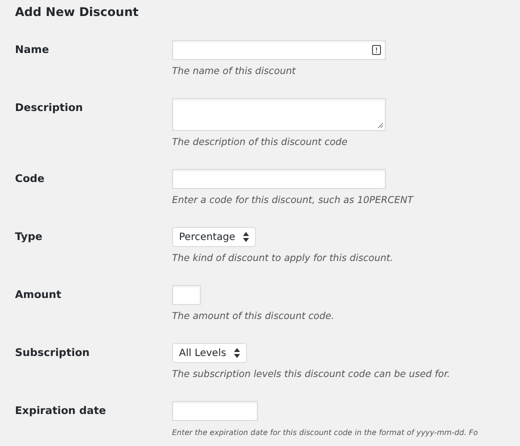  Describe the element at coordinates (77, 12) in the screenshot. I see `page-title: Add New Discount` at that location.